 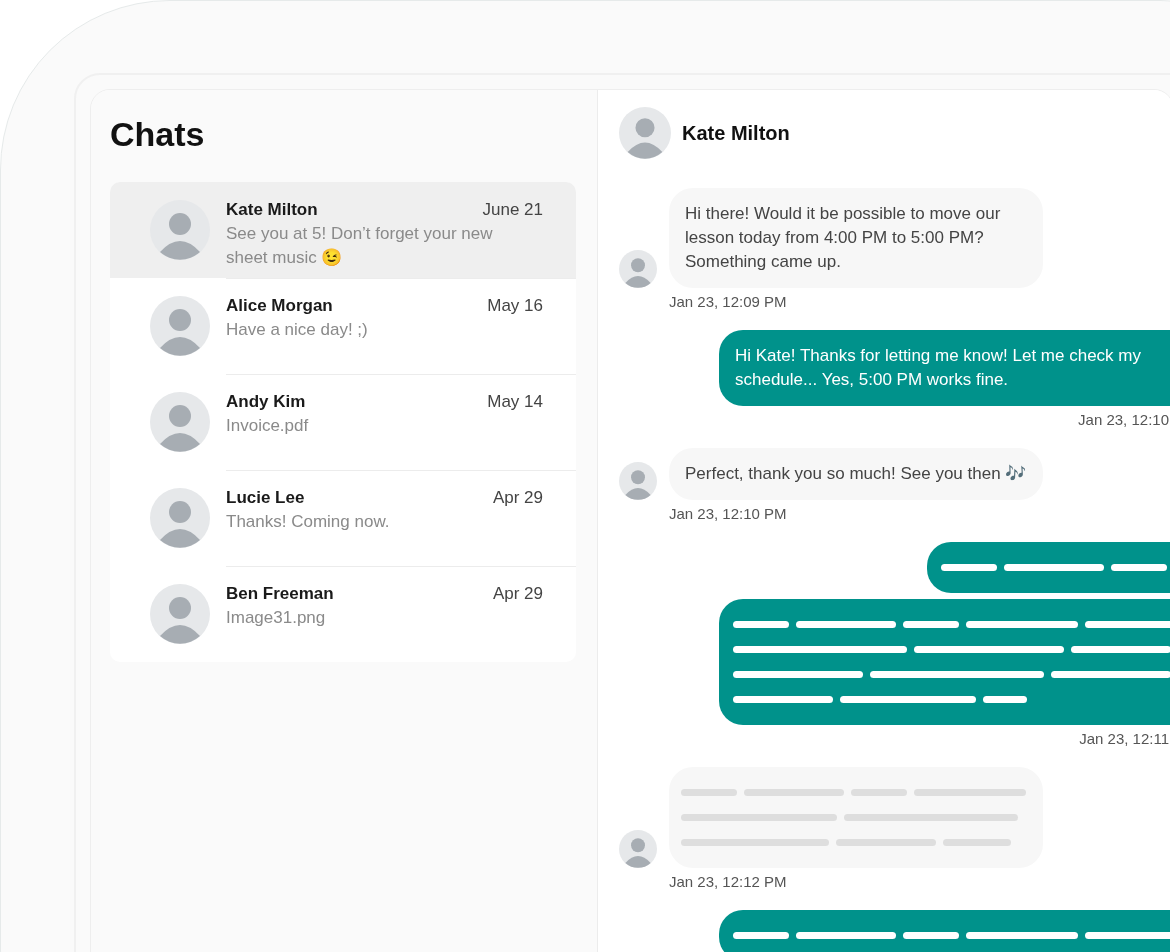 I want to click on message-bubble: Perfect, thank you so much! See you then 🎶, so click(x=856, y=474).